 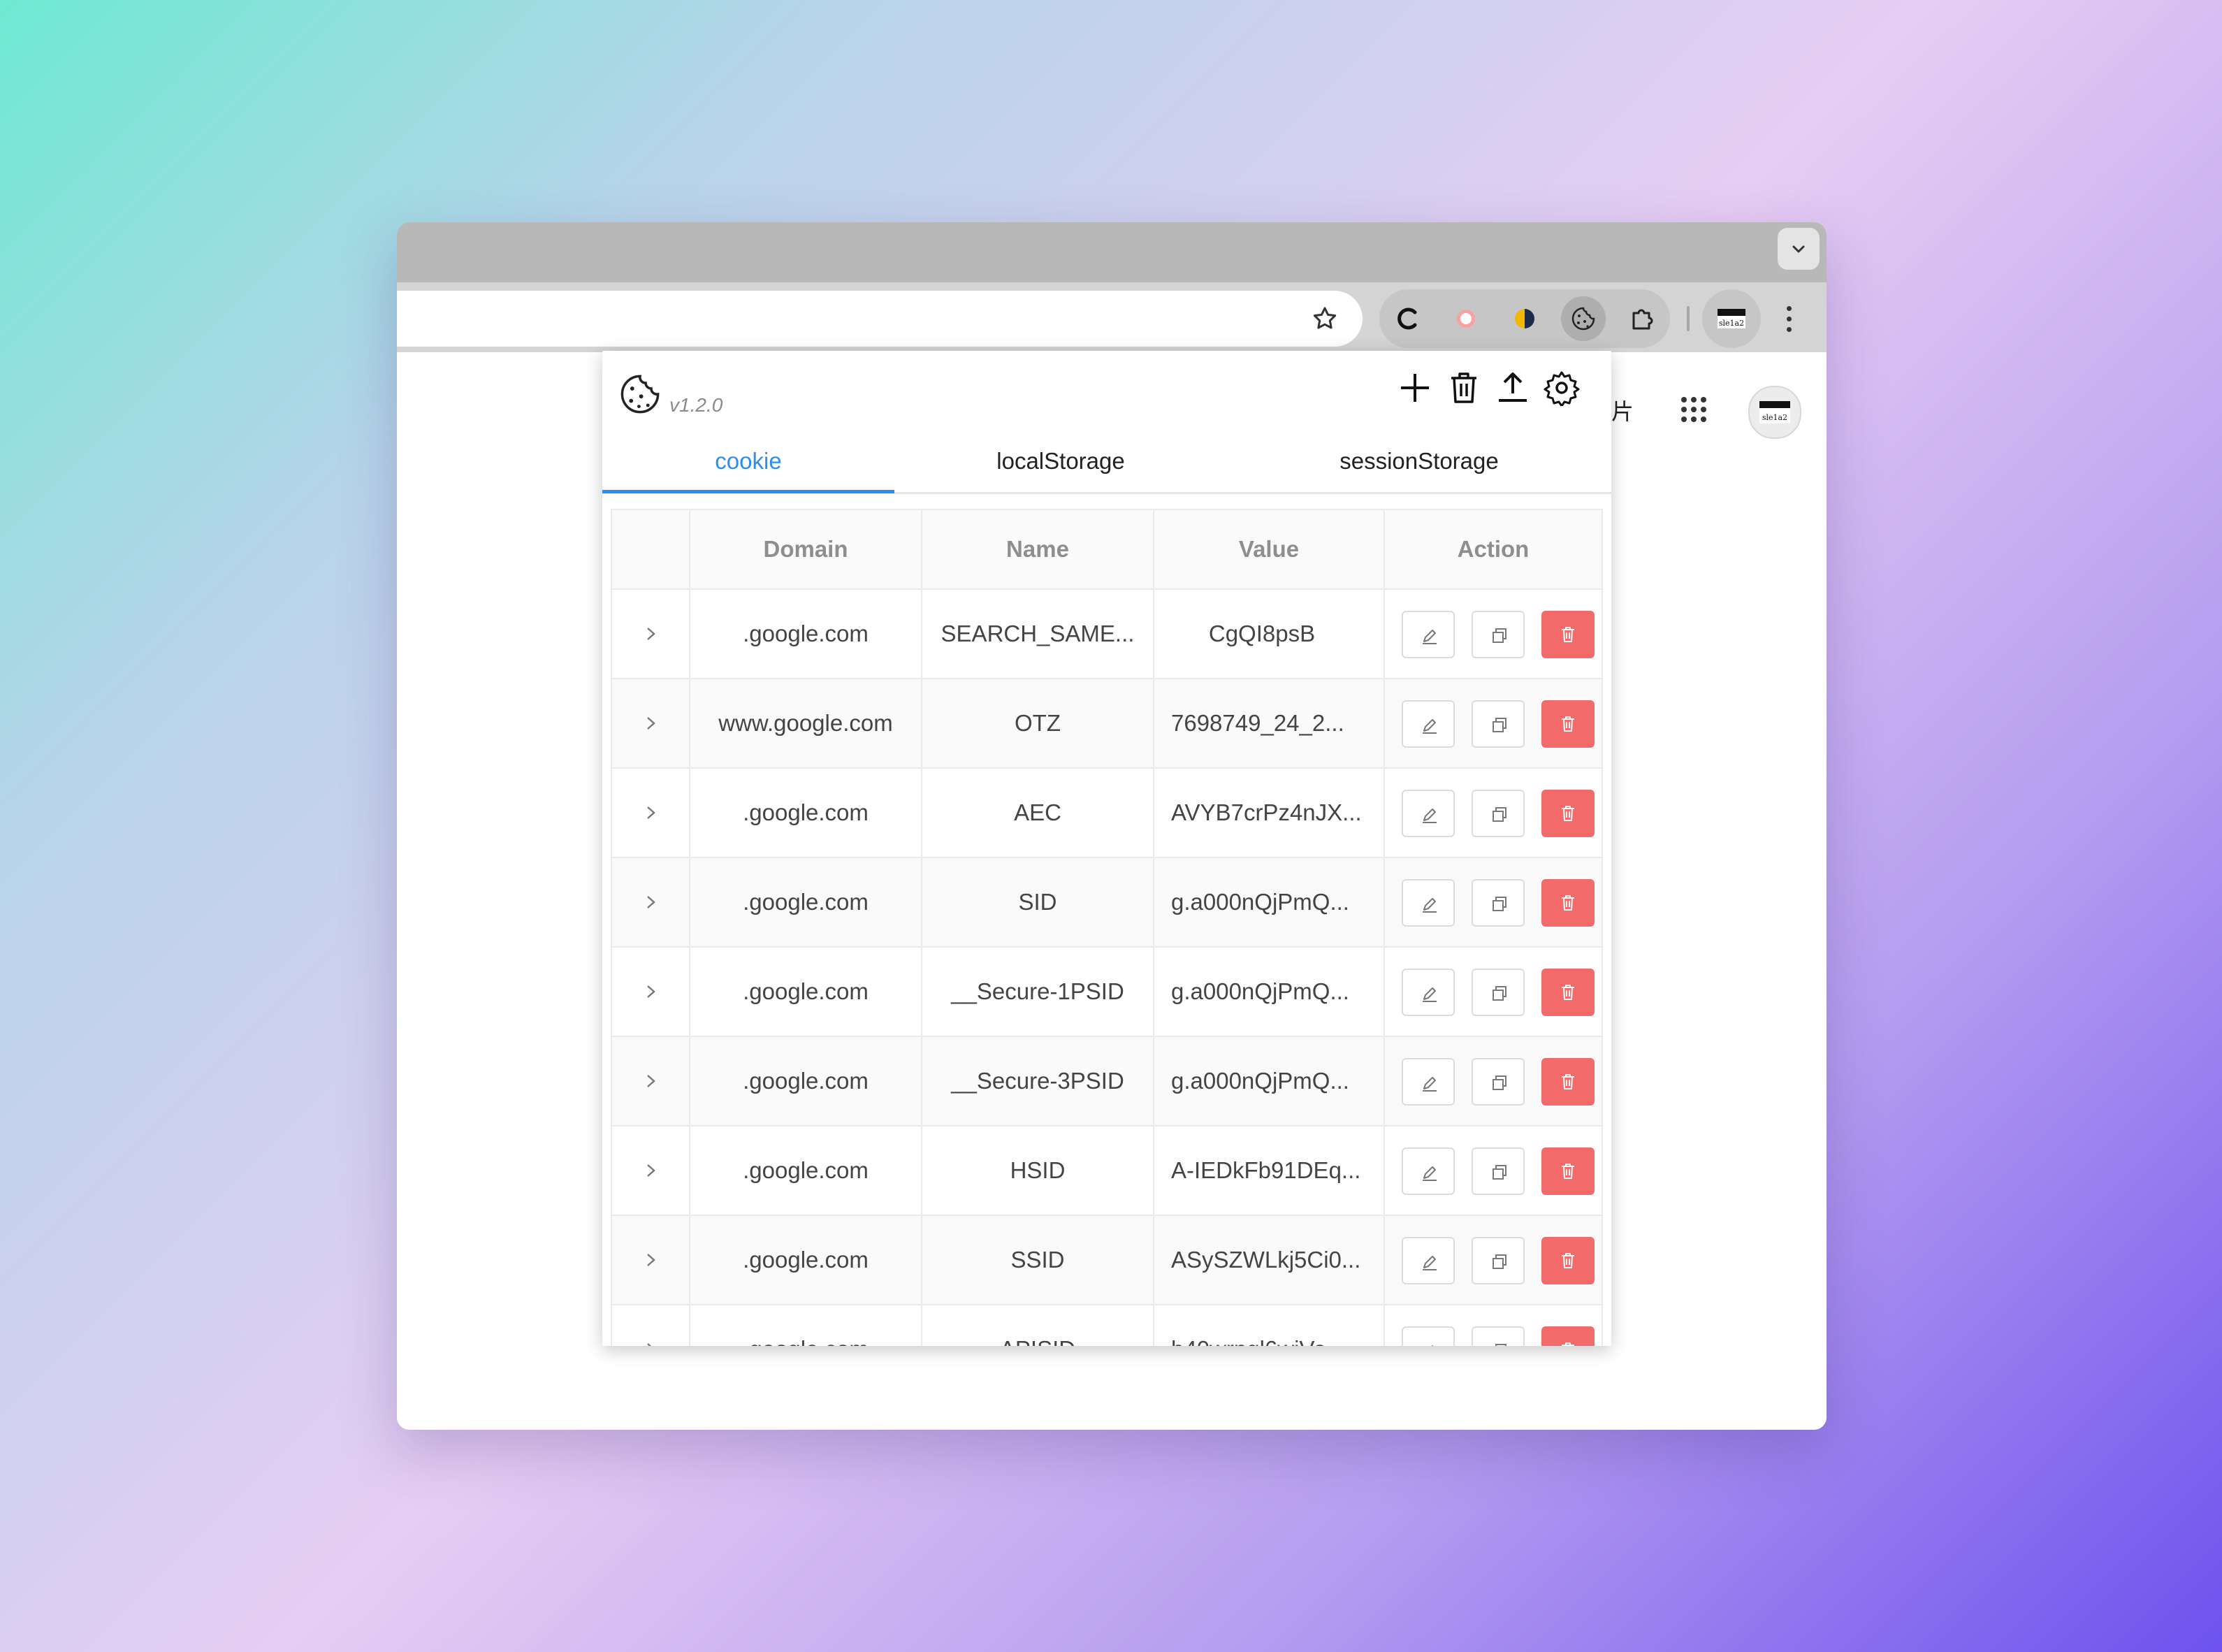 What do you see at coordinates (1419, 461) in the screenshot?
I see `tab-sessionstorage: sessionStorage` at bounding box center [1419, 461].